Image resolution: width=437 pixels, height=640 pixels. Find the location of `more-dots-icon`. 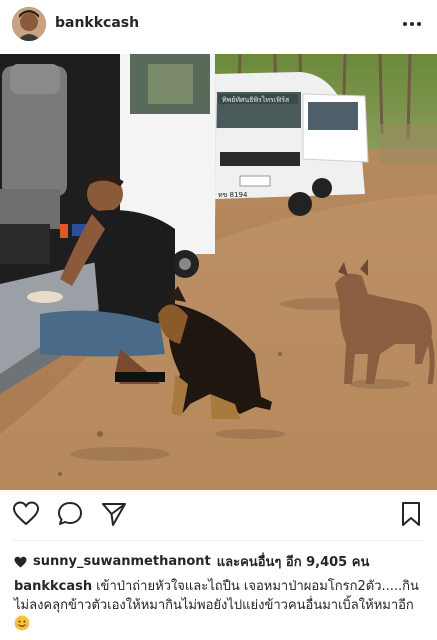

more-dots-icon is located at coordinates (412, 24).